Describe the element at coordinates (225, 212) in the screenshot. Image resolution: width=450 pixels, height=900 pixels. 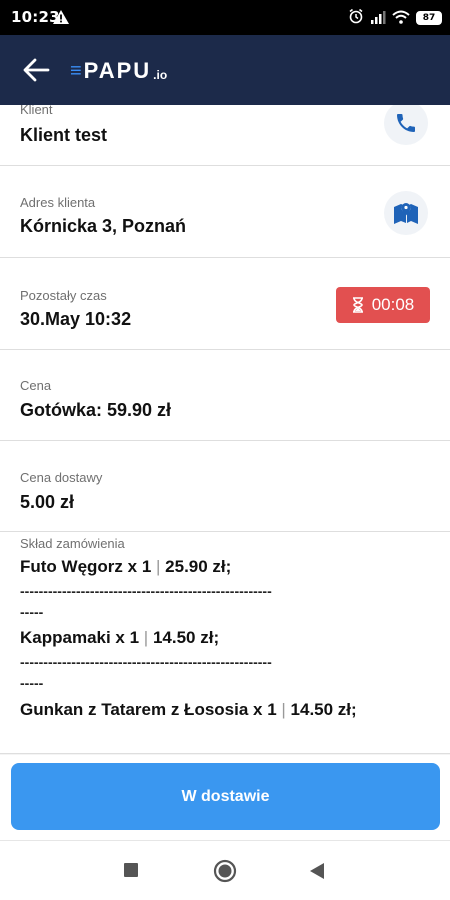
I see `address-row: Adres klienta Kórnicka 3, Poznań` at that location.